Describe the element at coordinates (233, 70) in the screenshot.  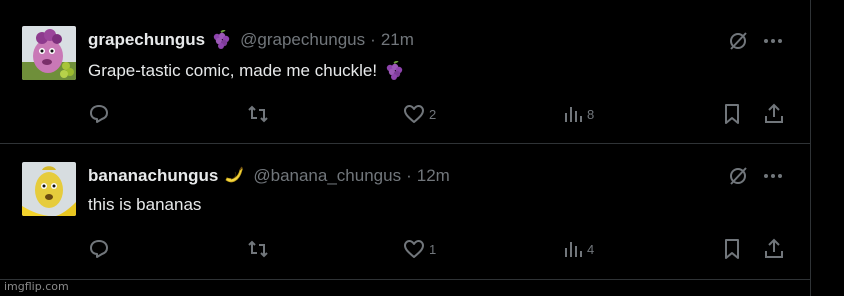
I see `post-text-content: Grape-tastic comic, made me chuckle!` at that location.